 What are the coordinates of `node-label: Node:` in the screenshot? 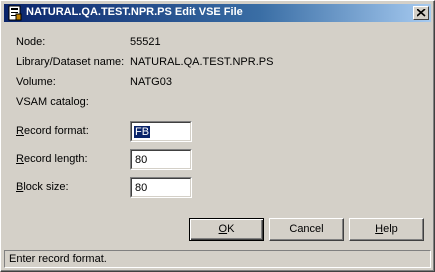 It's located at (31, 42).